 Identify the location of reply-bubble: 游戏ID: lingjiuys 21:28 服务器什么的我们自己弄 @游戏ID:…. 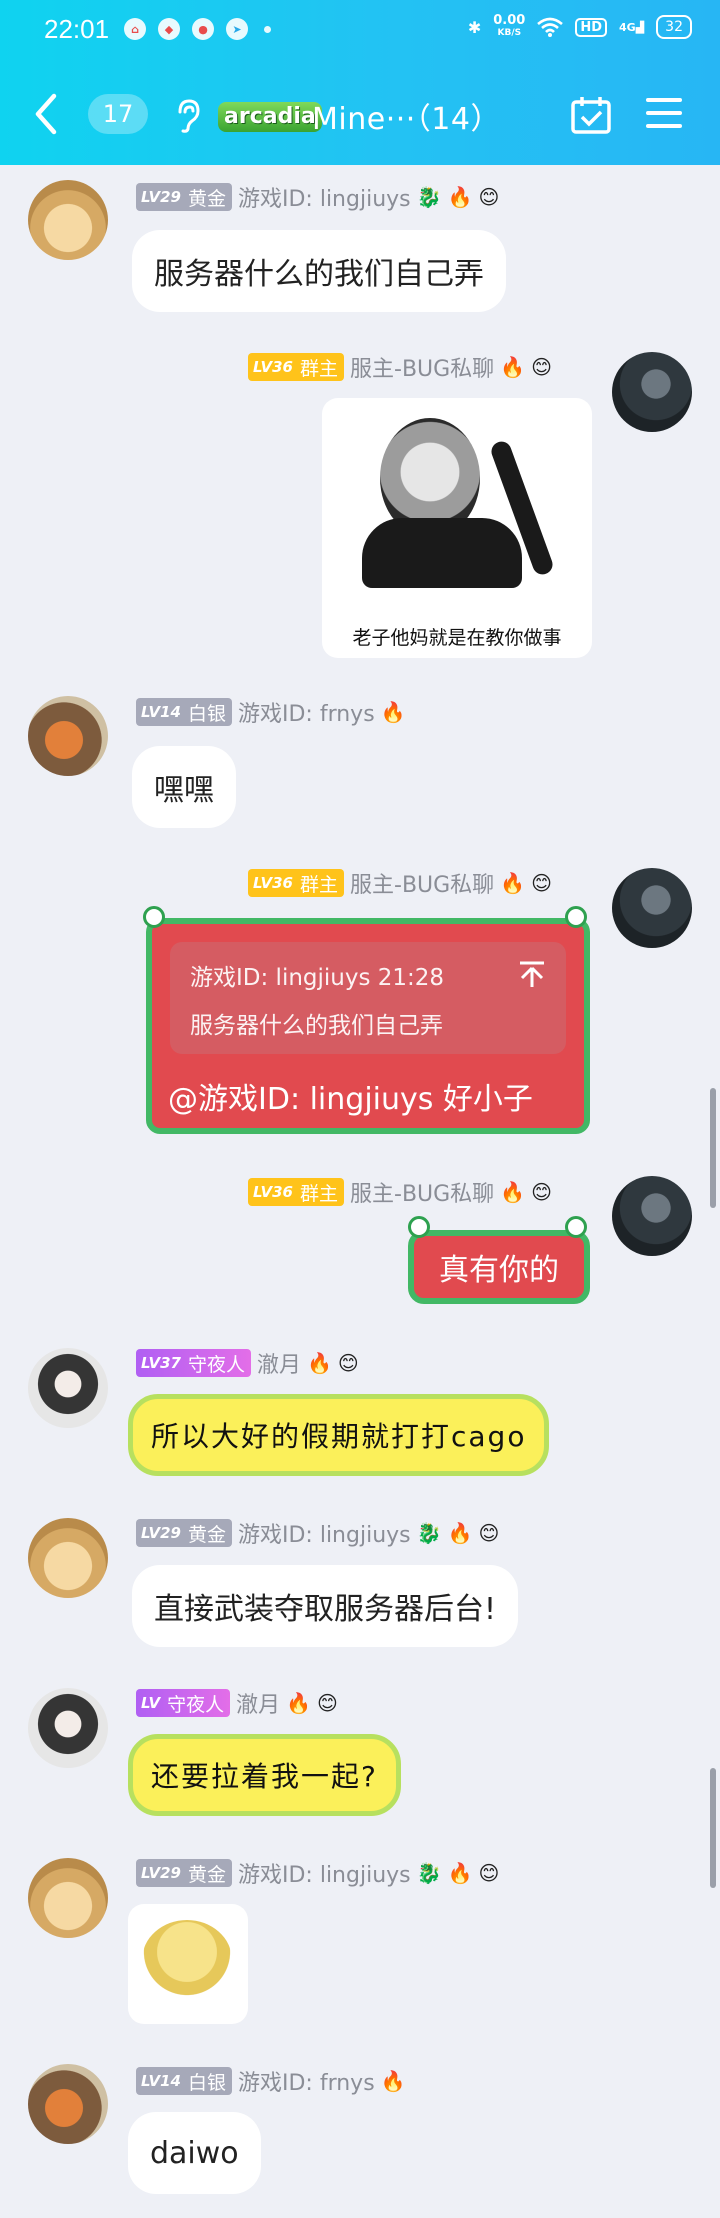
(368, 1026).